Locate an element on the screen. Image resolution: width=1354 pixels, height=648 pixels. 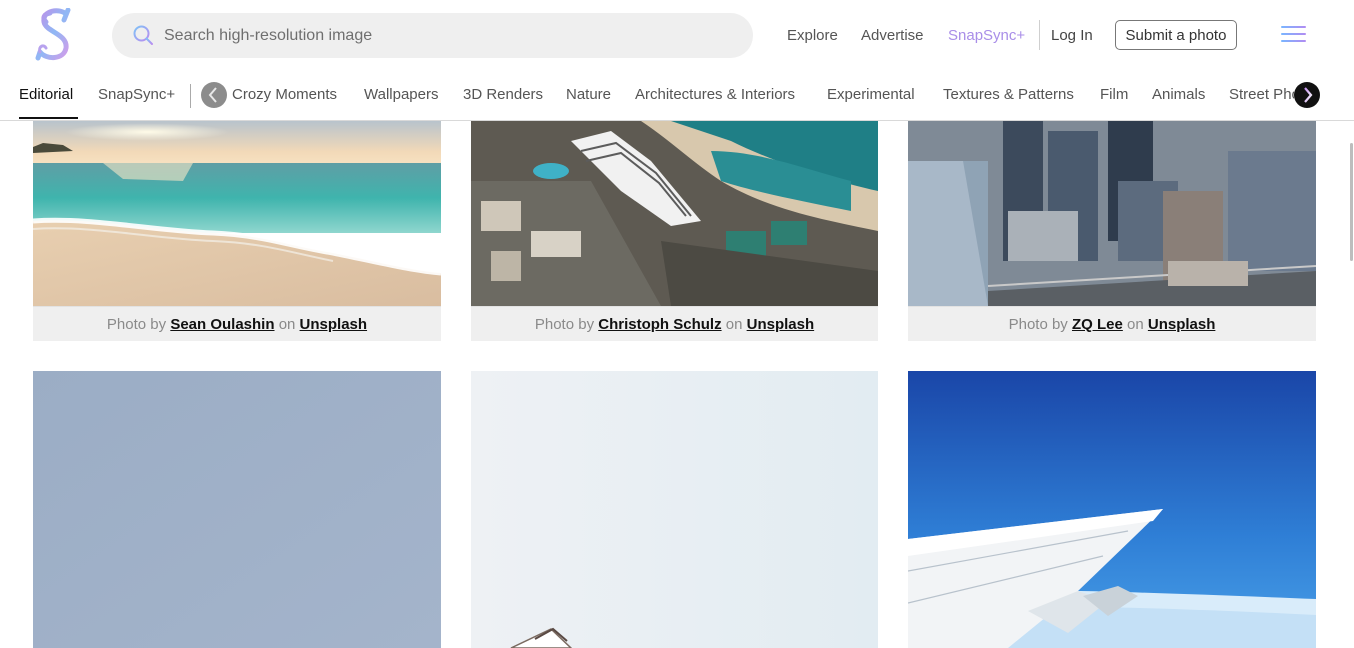
scroll-right-button is located at coordinates (1307, 95).